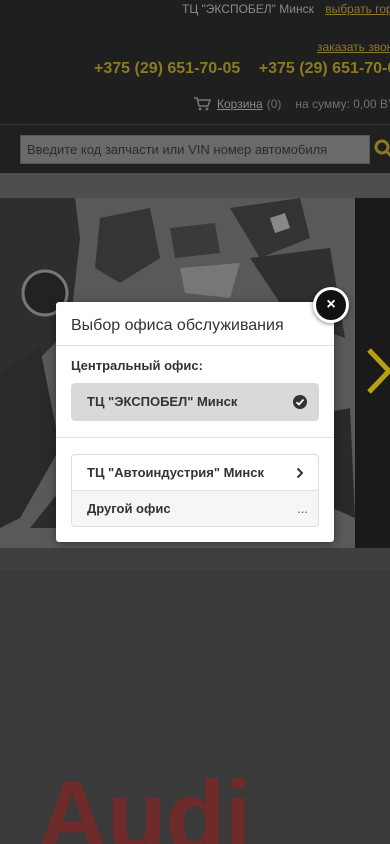 The image size is (390, 844). I want to click on check-circle-icon, so click(300, 402).